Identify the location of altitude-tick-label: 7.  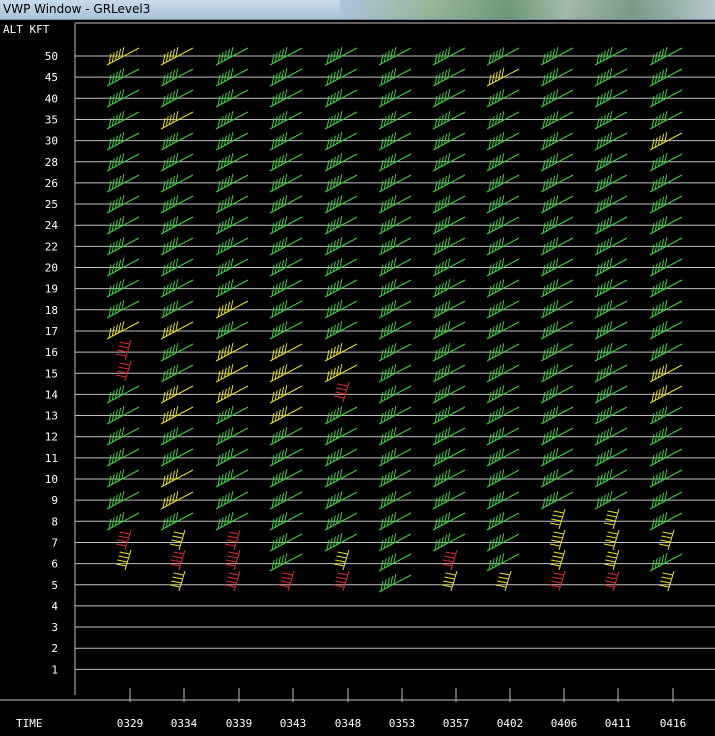
(54, 542).